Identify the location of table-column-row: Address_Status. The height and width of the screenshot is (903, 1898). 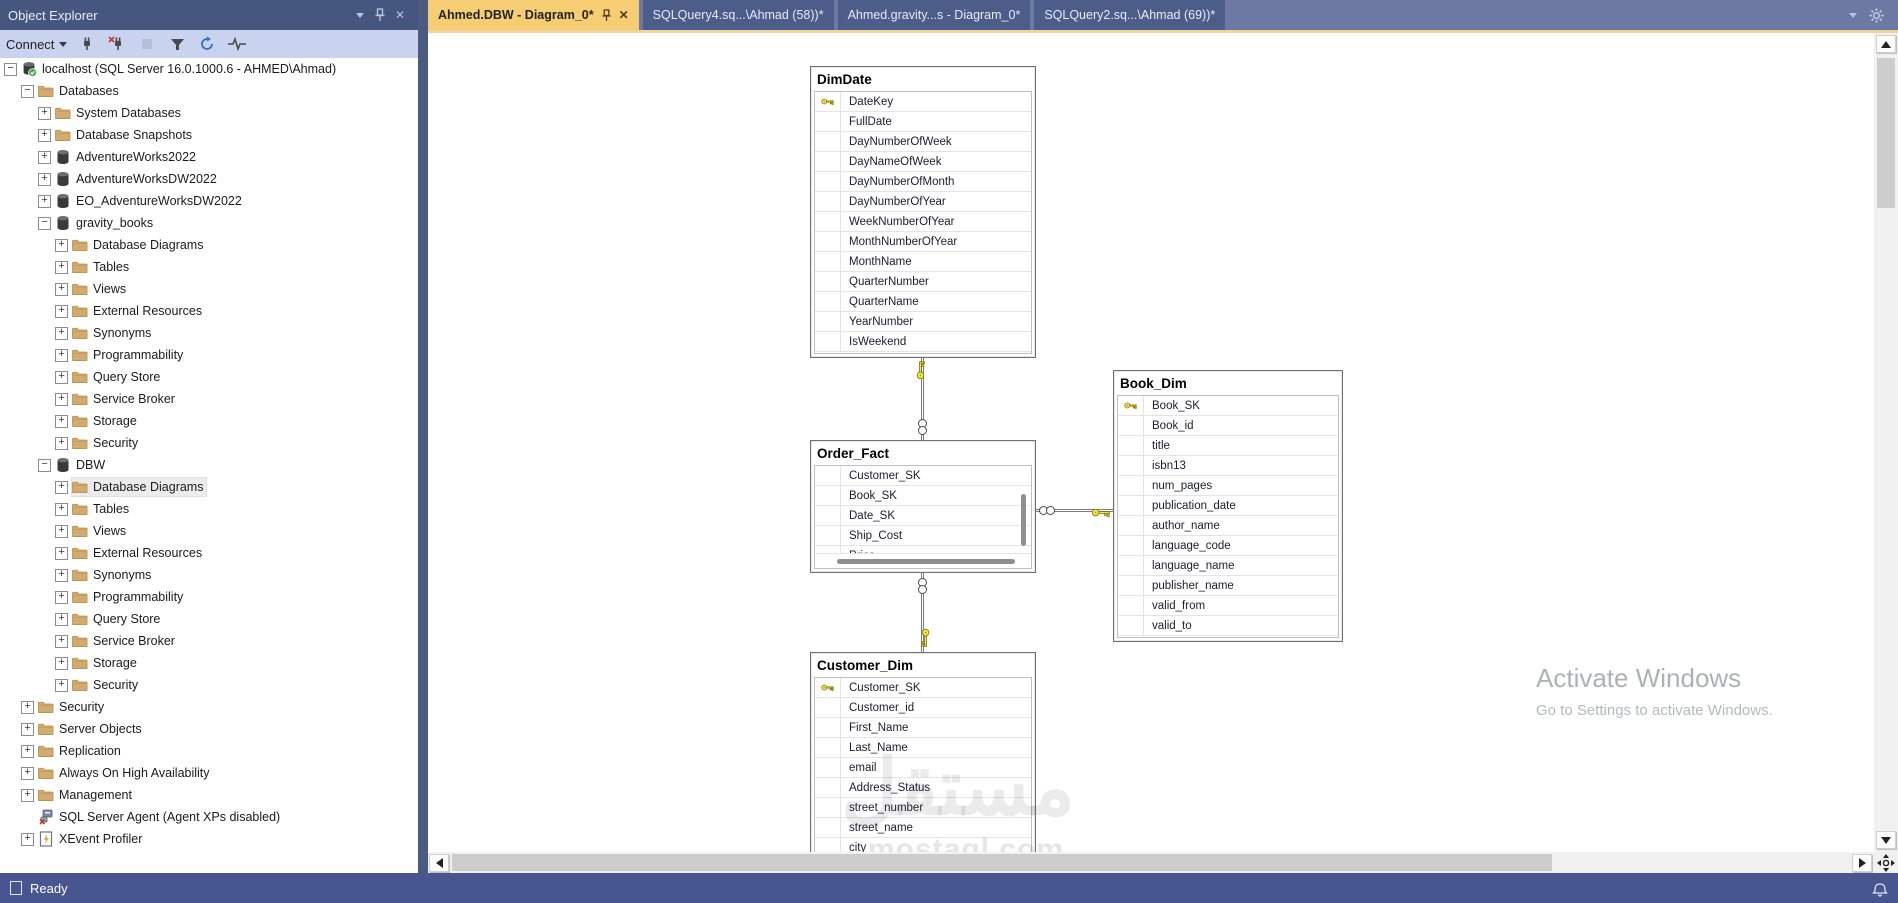
(923, 788).